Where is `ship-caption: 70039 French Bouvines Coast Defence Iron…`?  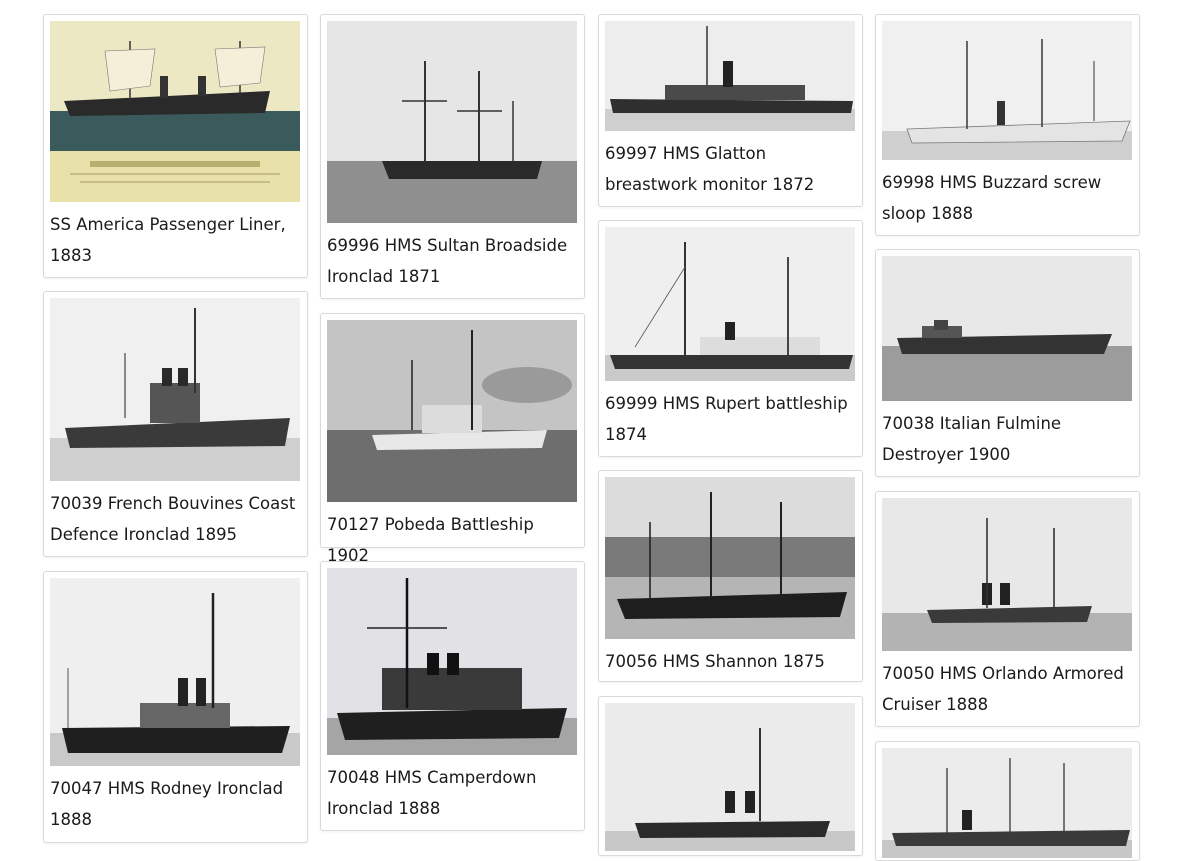 ship-caption: 70039 French Bouvines Coast Defence Iron… is located at coordinates (175, 519).